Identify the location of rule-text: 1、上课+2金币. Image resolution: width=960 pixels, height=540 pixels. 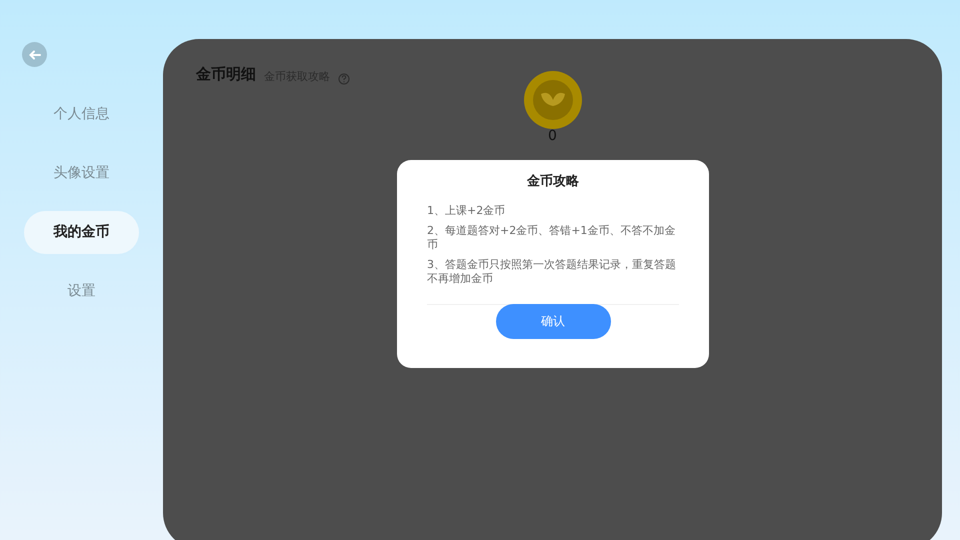
(466, 211).